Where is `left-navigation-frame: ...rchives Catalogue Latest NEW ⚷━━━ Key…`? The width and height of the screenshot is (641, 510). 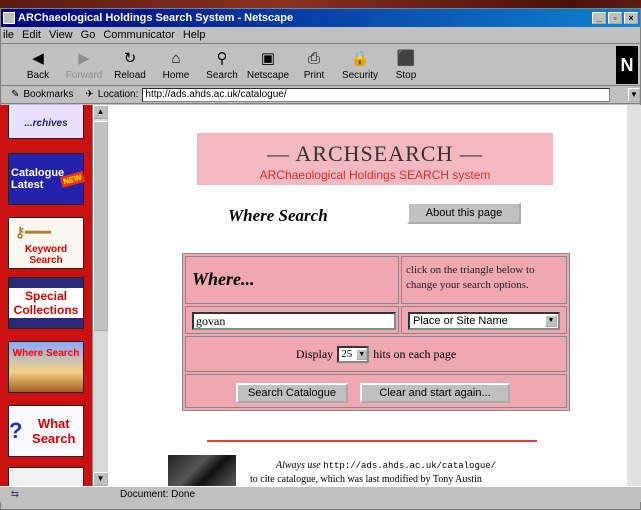
left-navigation-frame: ...rchives Catalogue Latest NEW ⚷━━━ Key… is located at coordinates (46, 295).